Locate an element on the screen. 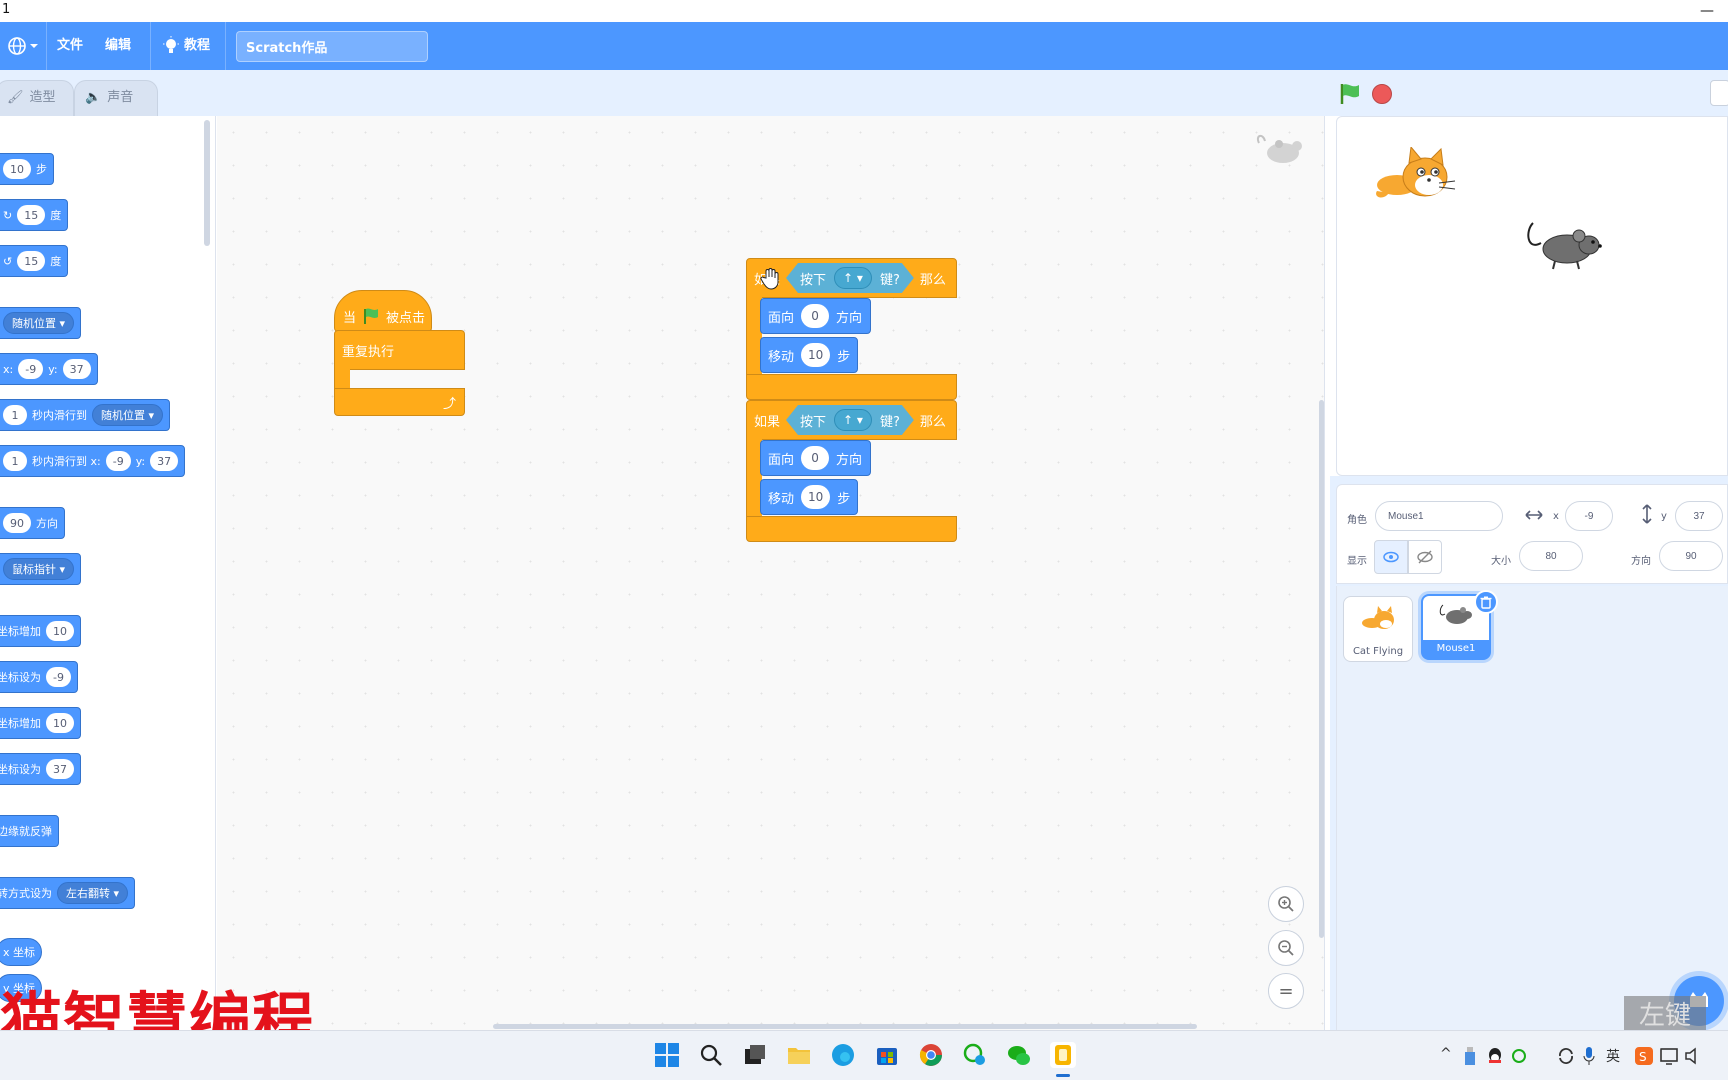 Image resolution: width=1728 pixels, height=1080 pixels. goto-dropdown: 随机位置 ▾ is located at coordinates (39, 323).